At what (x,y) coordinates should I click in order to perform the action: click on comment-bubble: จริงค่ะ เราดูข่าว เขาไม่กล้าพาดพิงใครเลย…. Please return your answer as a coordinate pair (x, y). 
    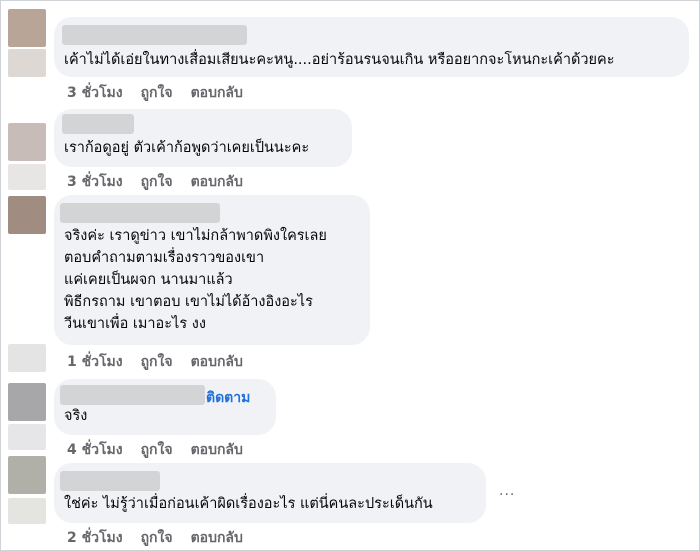
    Looking at the image, I should click on (212, 270).